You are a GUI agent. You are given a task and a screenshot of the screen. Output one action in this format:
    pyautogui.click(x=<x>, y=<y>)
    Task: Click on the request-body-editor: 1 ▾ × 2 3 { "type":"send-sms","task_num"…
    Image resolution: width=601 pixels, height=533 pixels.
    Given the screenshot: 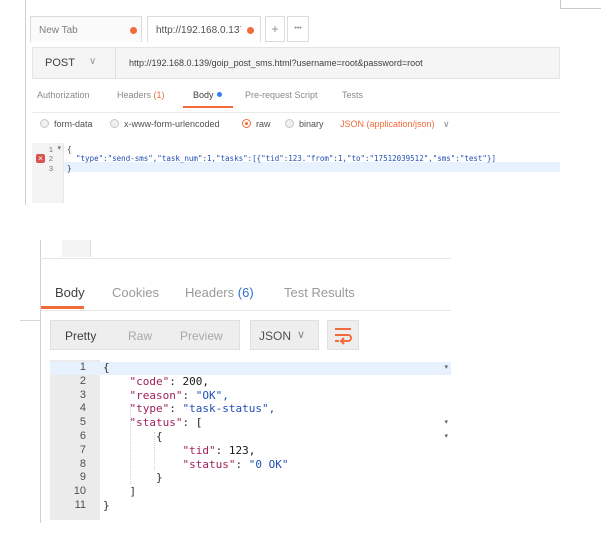 What is the action you would take?
    pyautogui.click(x=296, y=173)
    